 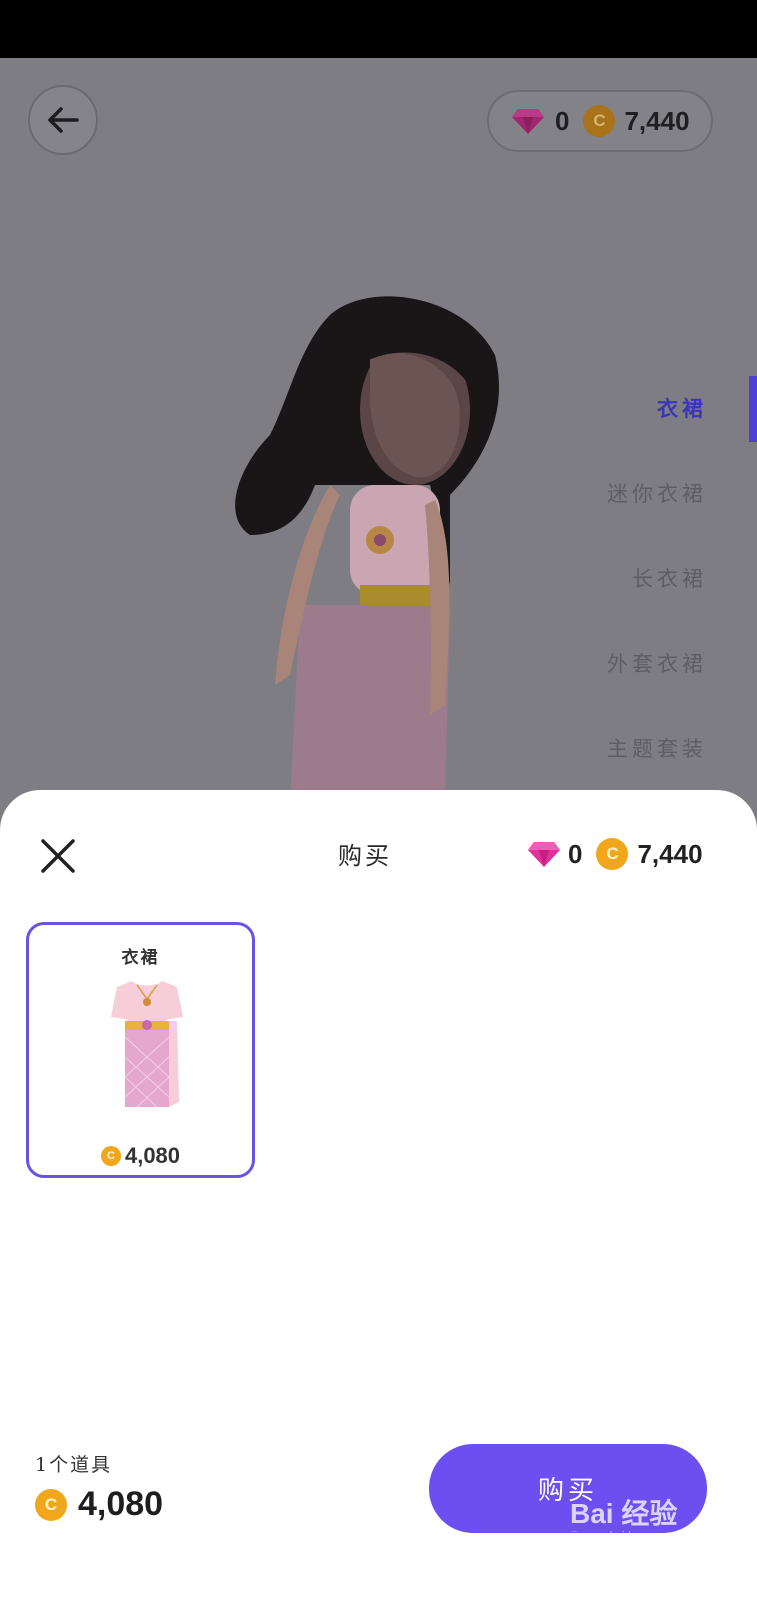 What do you see at coordinates (562, 120) in the screenshot?
I see `gem-count: 0` at bounding box center [562, 120].